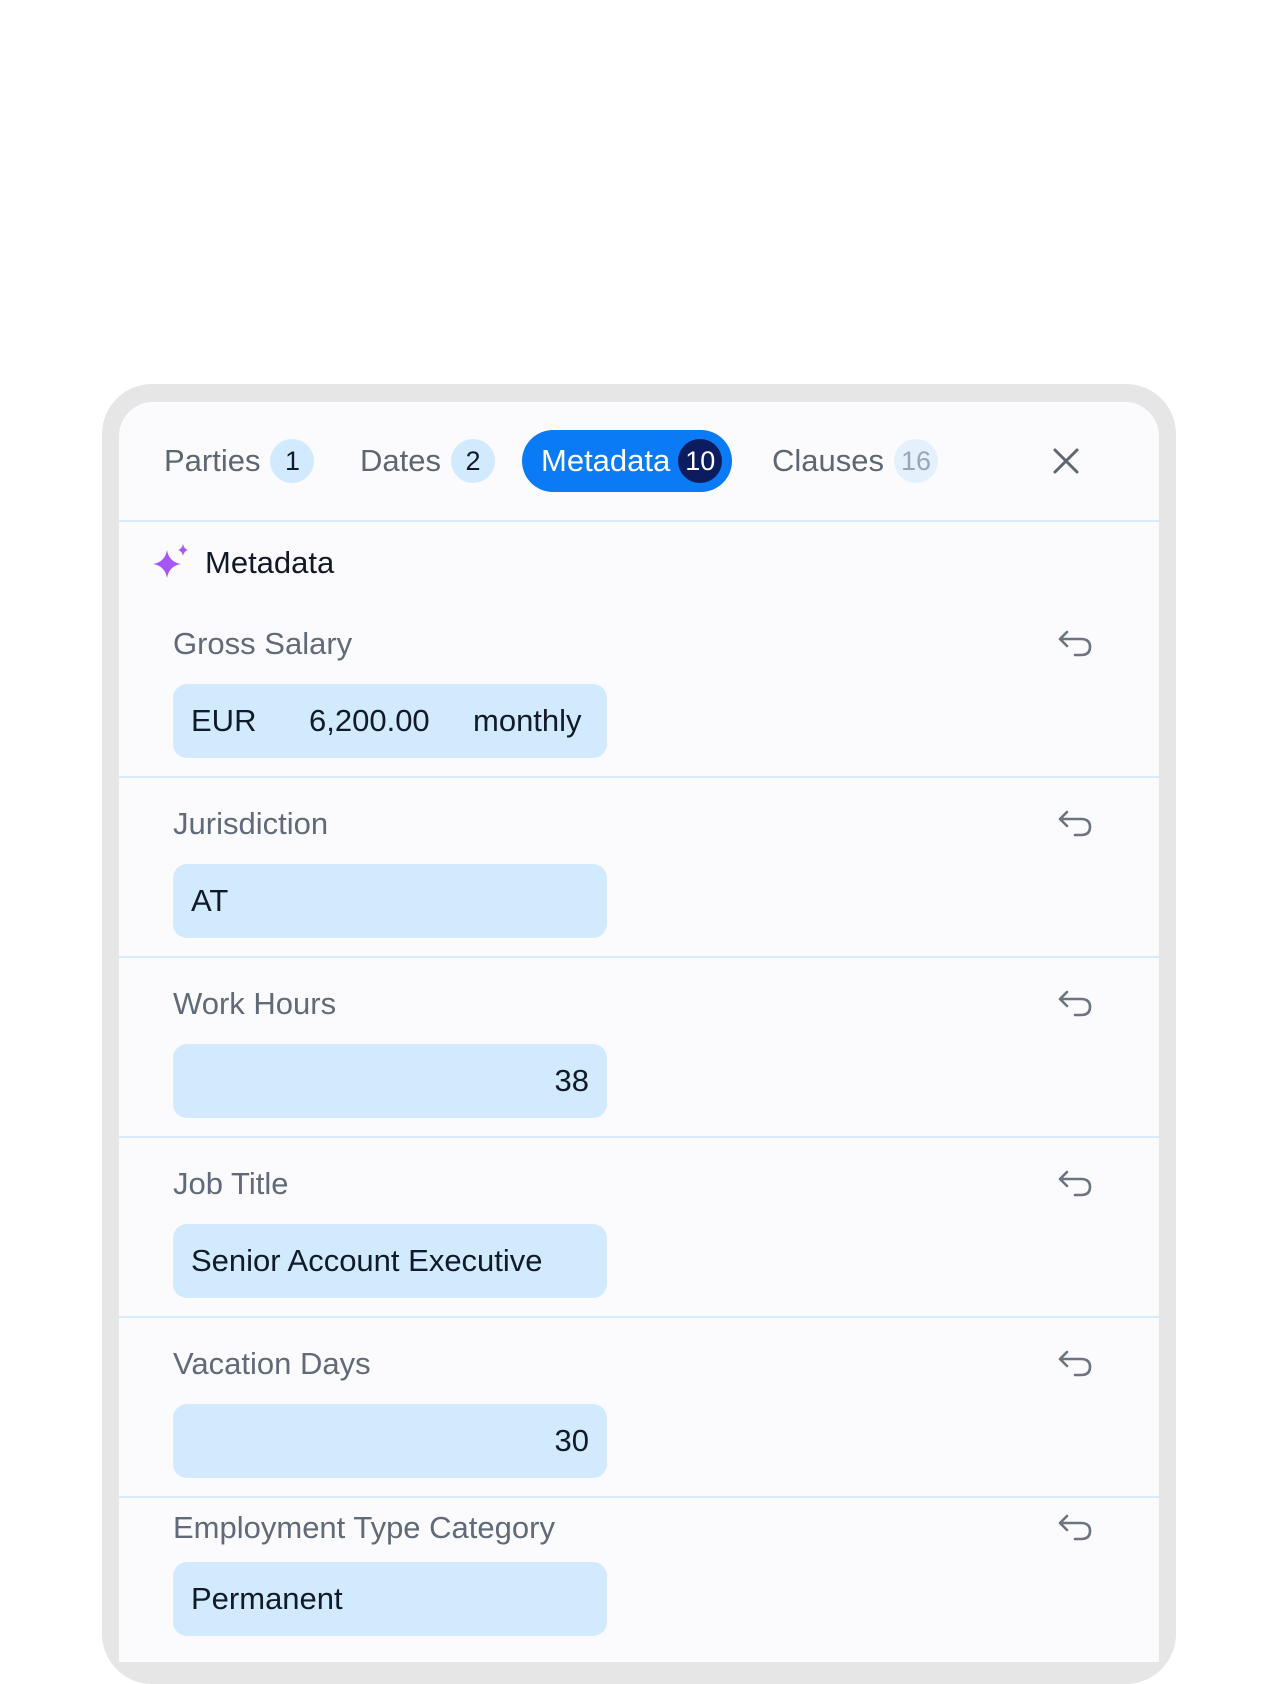 This screenshot has height=1684, width=1280. What do you see at coordinates (639, 868) in the screenshot?
I see `field-jurisdiction: Jurisdiction AT` at bounding box center [639, 868].